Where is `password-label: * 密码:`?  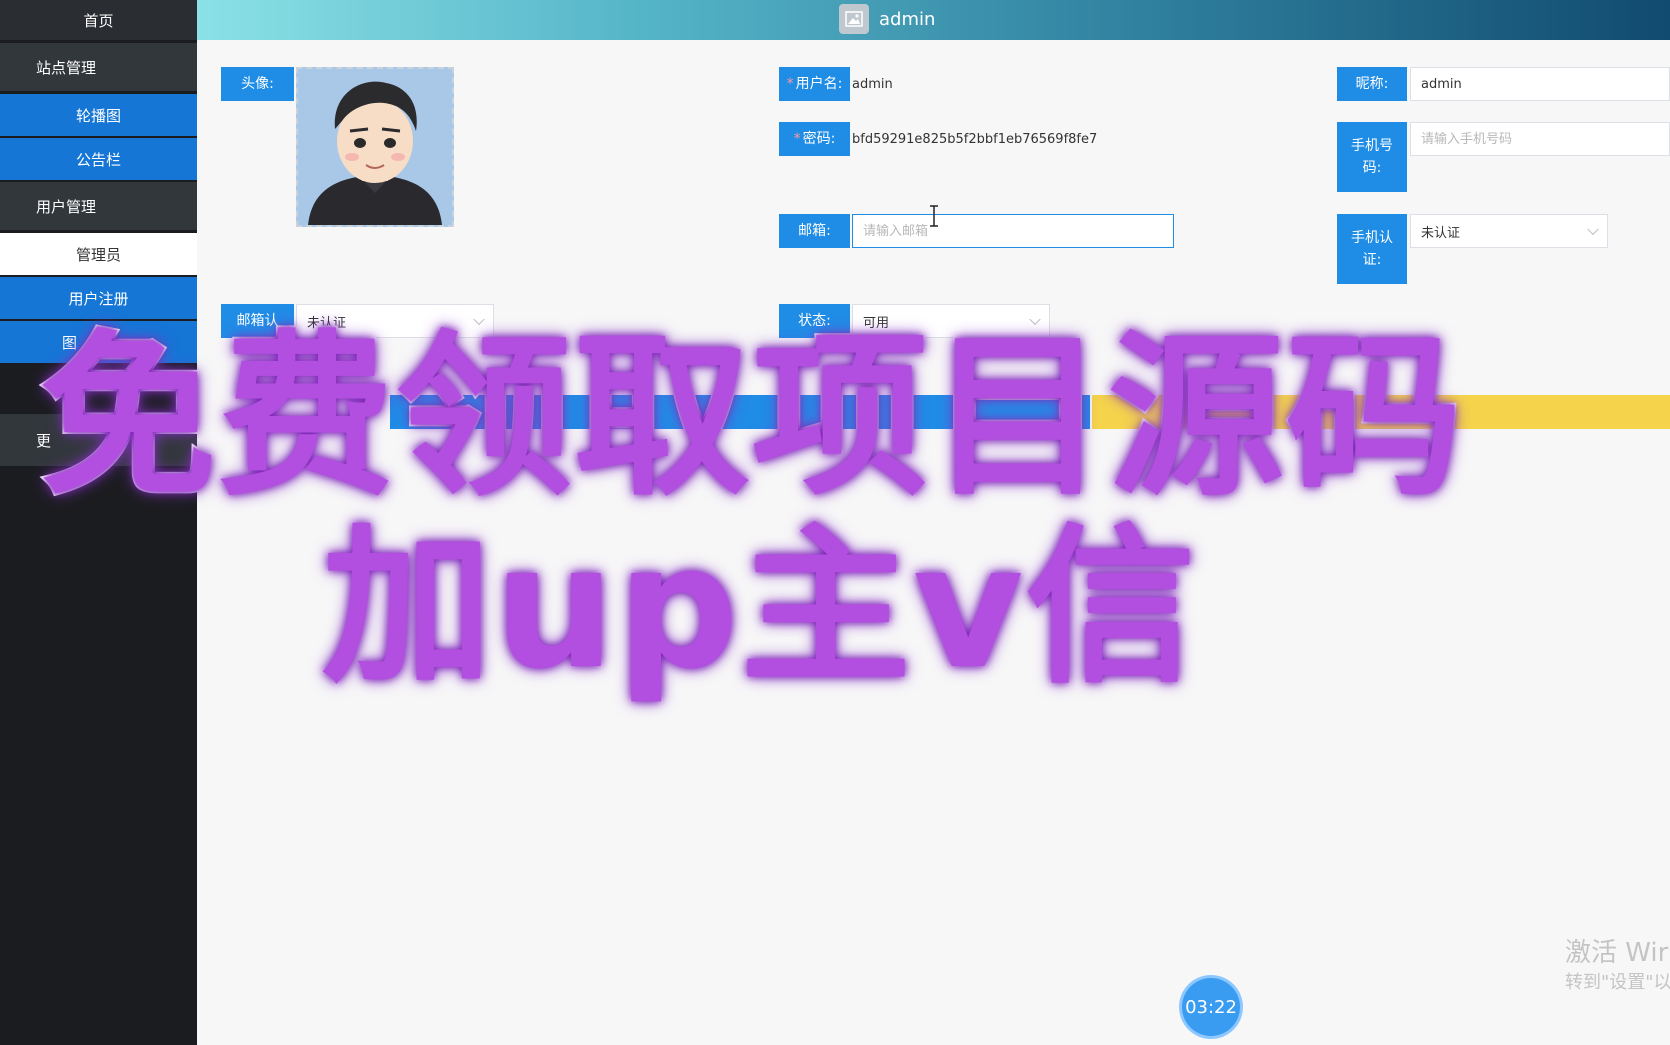
password-label: * 密码: is located at coordinates (814, 139).